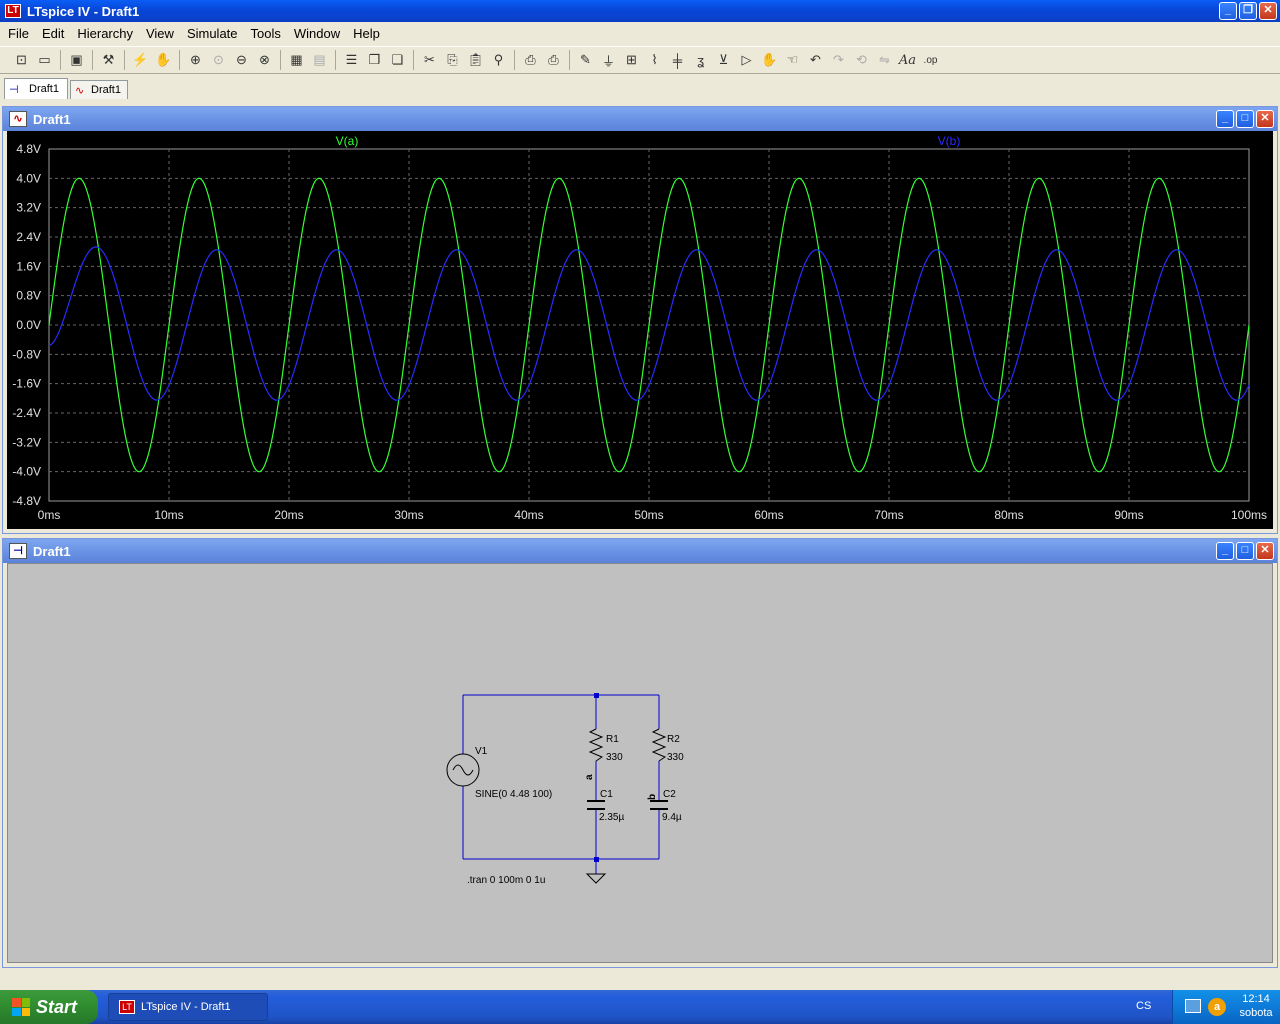  What do you see at coordinates (1265, 551) in the screenshot?
I see `schematic-close-button: ✕` at bounding box center [1265, 551].